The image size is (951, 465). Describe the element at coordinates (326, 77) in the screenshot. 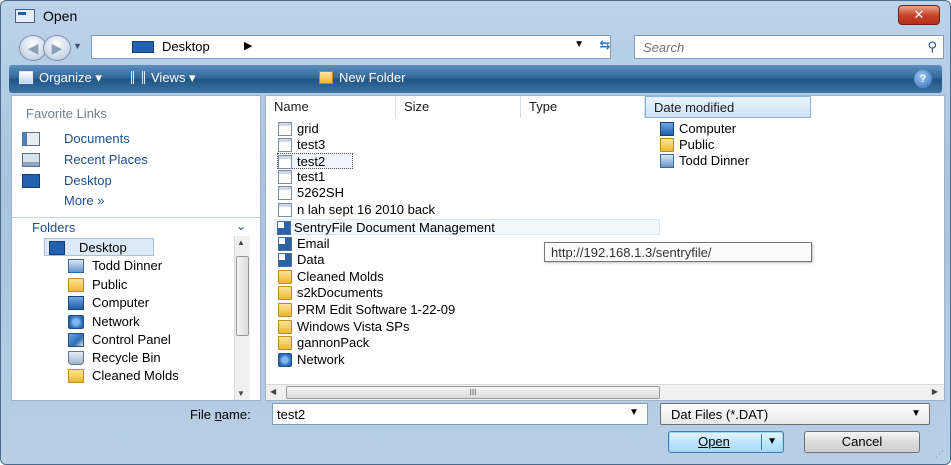

I see `new-folder-icon` at that location.